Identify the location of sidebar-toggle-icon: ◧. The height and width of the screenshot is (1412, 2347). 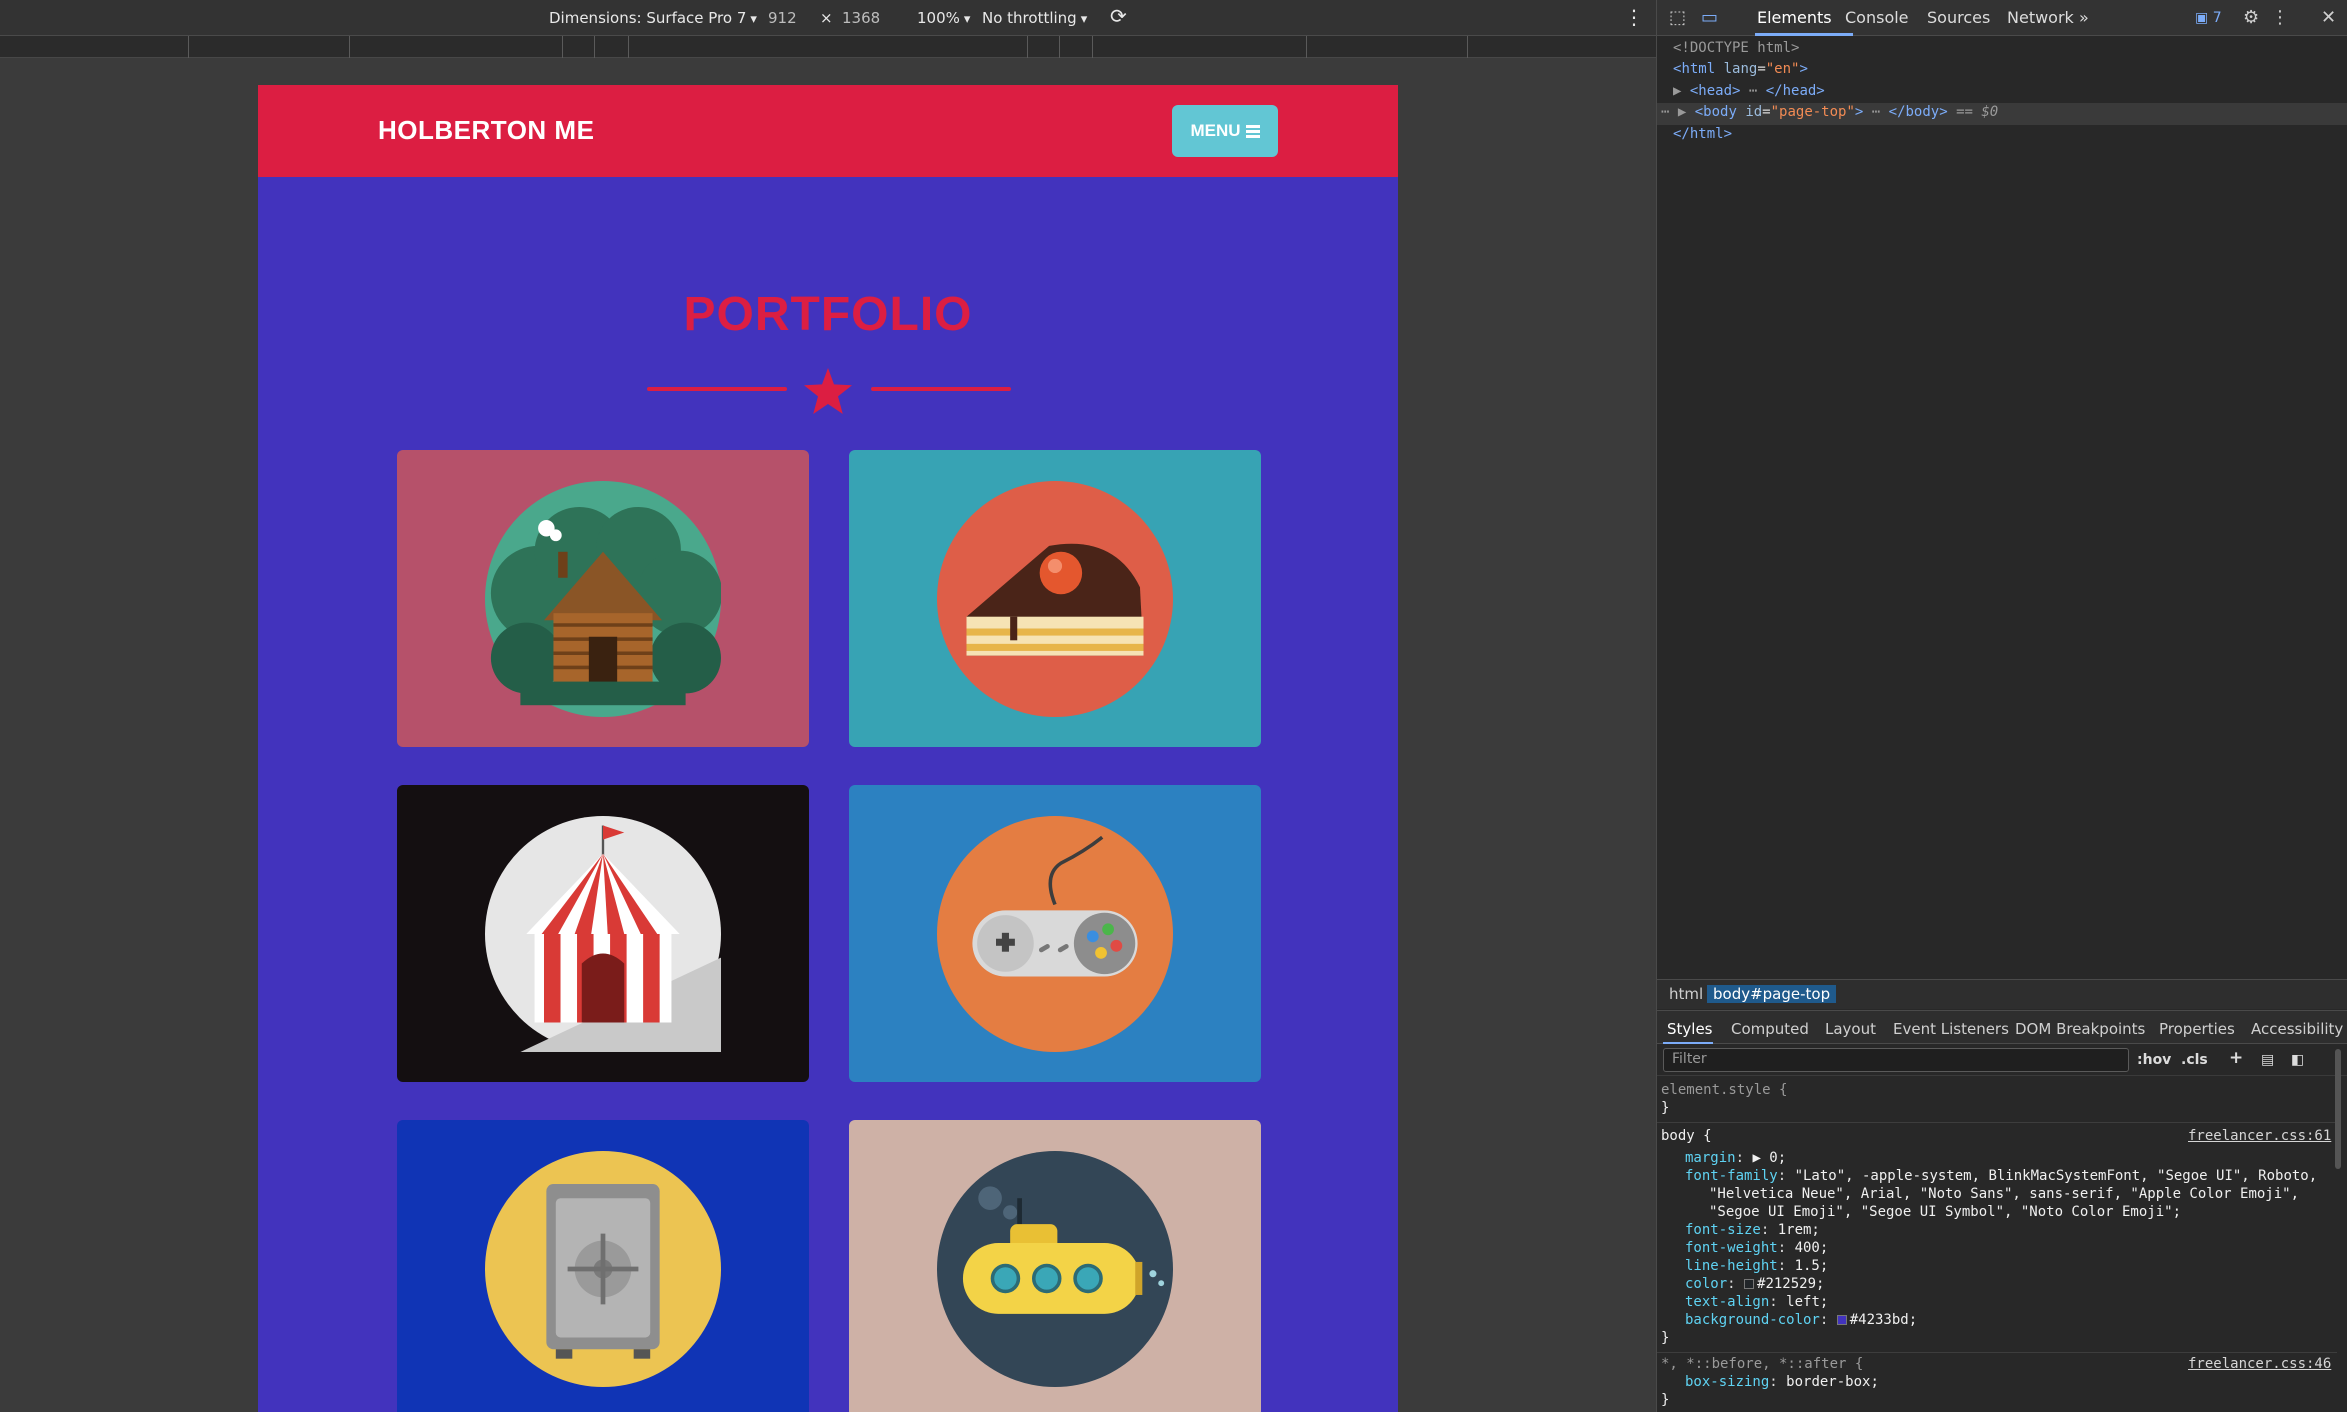
(2297, 1060).